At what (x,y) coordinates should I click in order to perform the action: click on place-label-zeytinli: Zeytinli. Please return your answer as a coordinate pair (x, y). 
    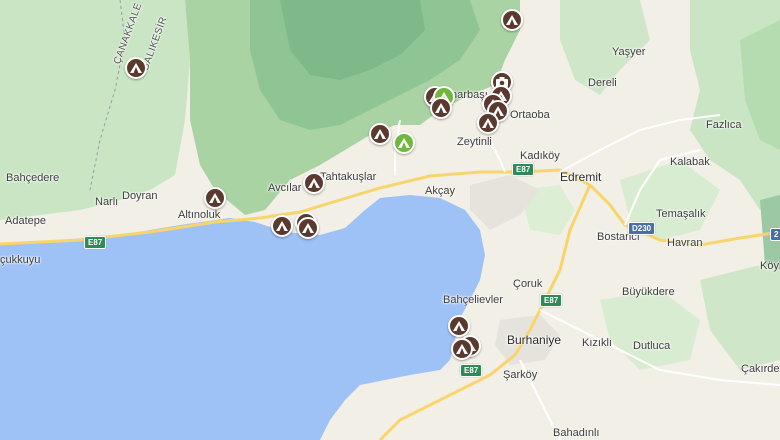
    Looking at the image, I should click on (474, 142).